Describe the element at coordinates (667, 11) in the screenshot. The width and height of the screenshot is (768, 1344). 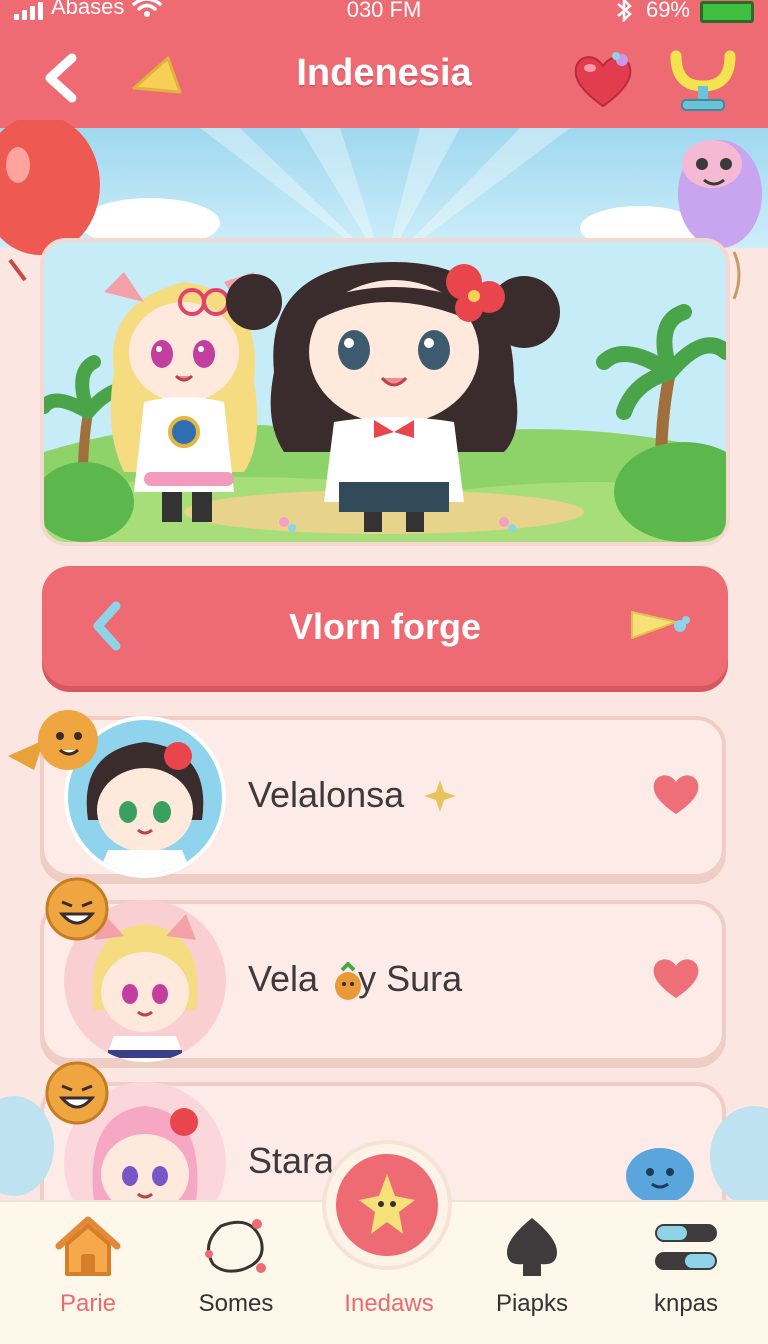
I see `battery-percent: 69%` at that location.